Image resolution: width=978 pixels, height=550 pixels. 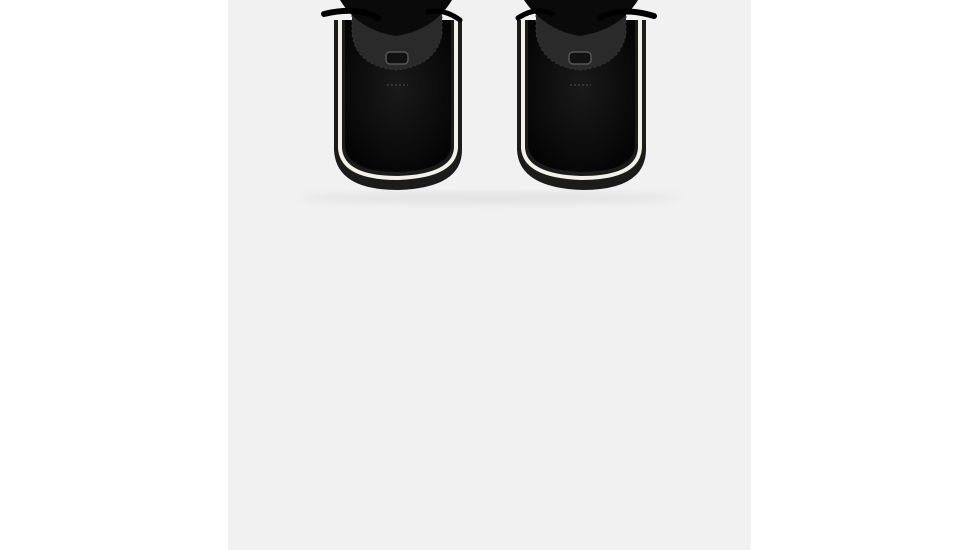 I want to click on left-boot, so click(x=392, y=95).